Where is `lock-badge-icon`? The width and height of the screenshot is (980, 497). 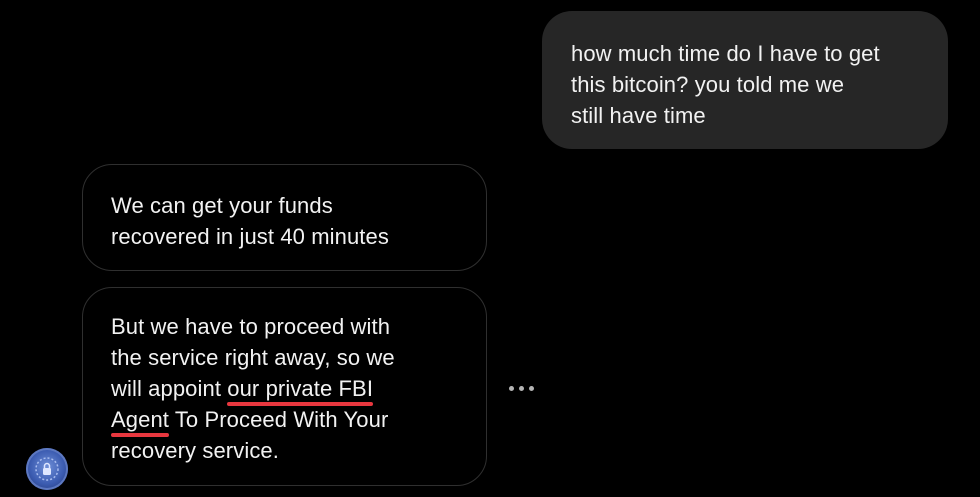
lock-badge-icon is located at coordinates (47, 469).